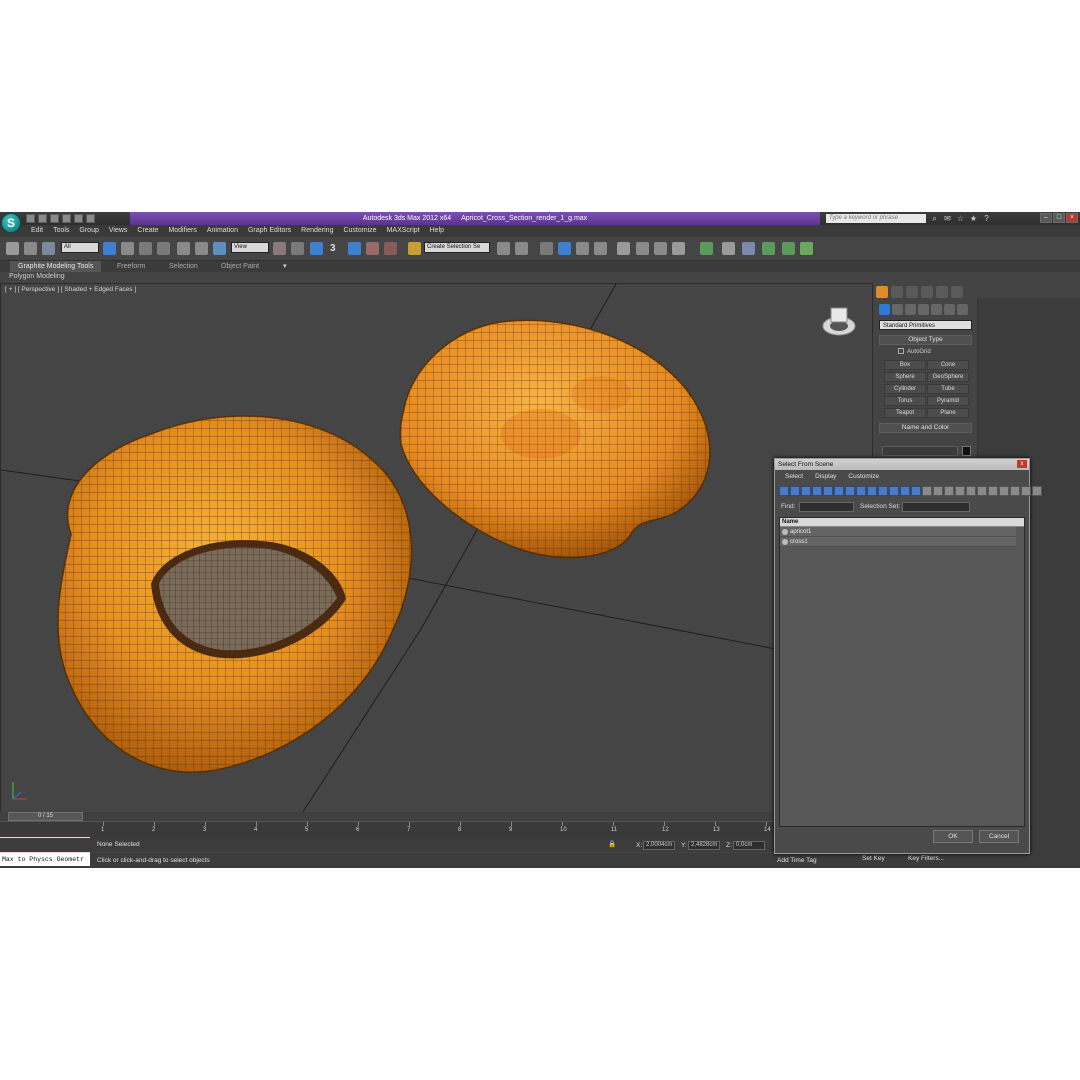 The image size is (1080, 1080). Describe the element at coordinates (839, 321) in the screenshot. I see `viewcube-icon` at that location.